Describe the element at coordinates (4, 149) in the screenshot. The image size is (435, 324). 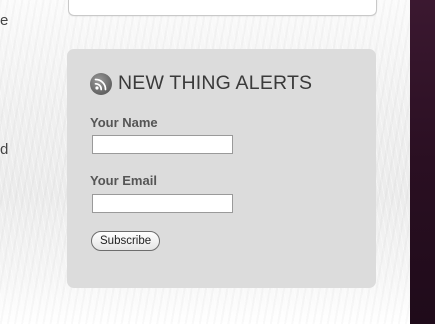
I see `left-text-fragment: d` at that location.